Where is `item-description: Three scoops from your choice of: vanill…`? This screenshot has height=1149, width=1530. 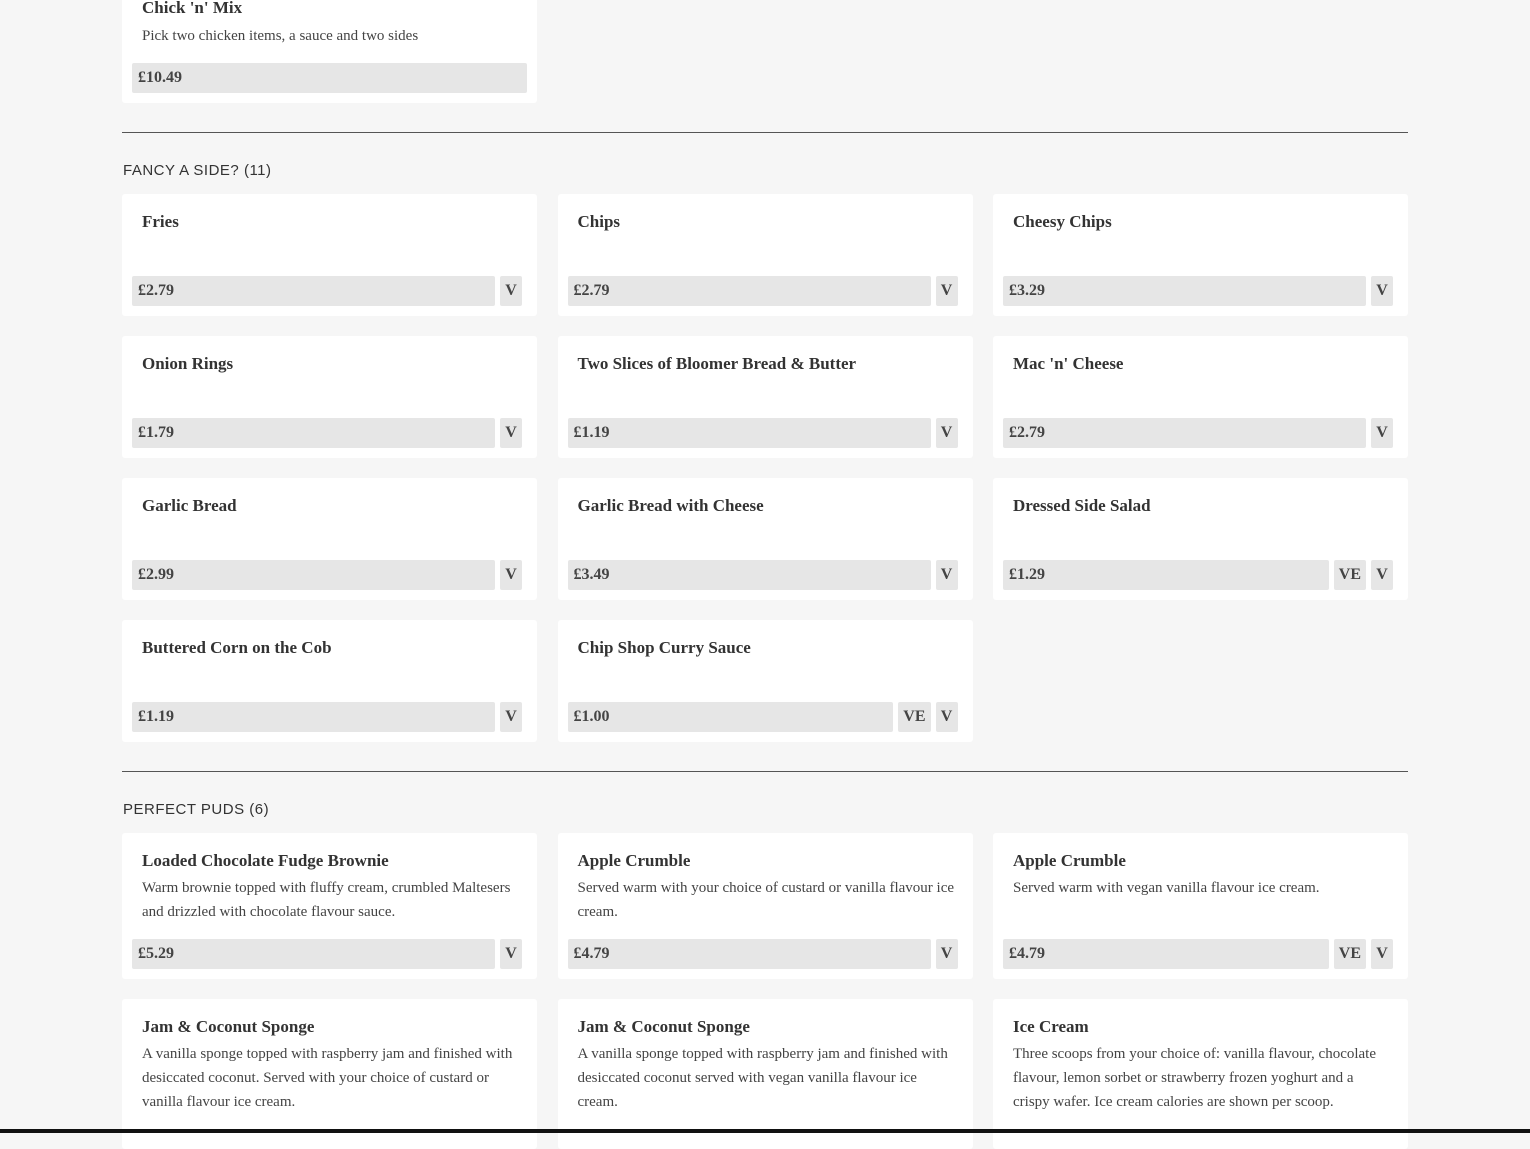
item-description: Three scoops from your choice of: vanill… is located at coordinates (1195, 1078).